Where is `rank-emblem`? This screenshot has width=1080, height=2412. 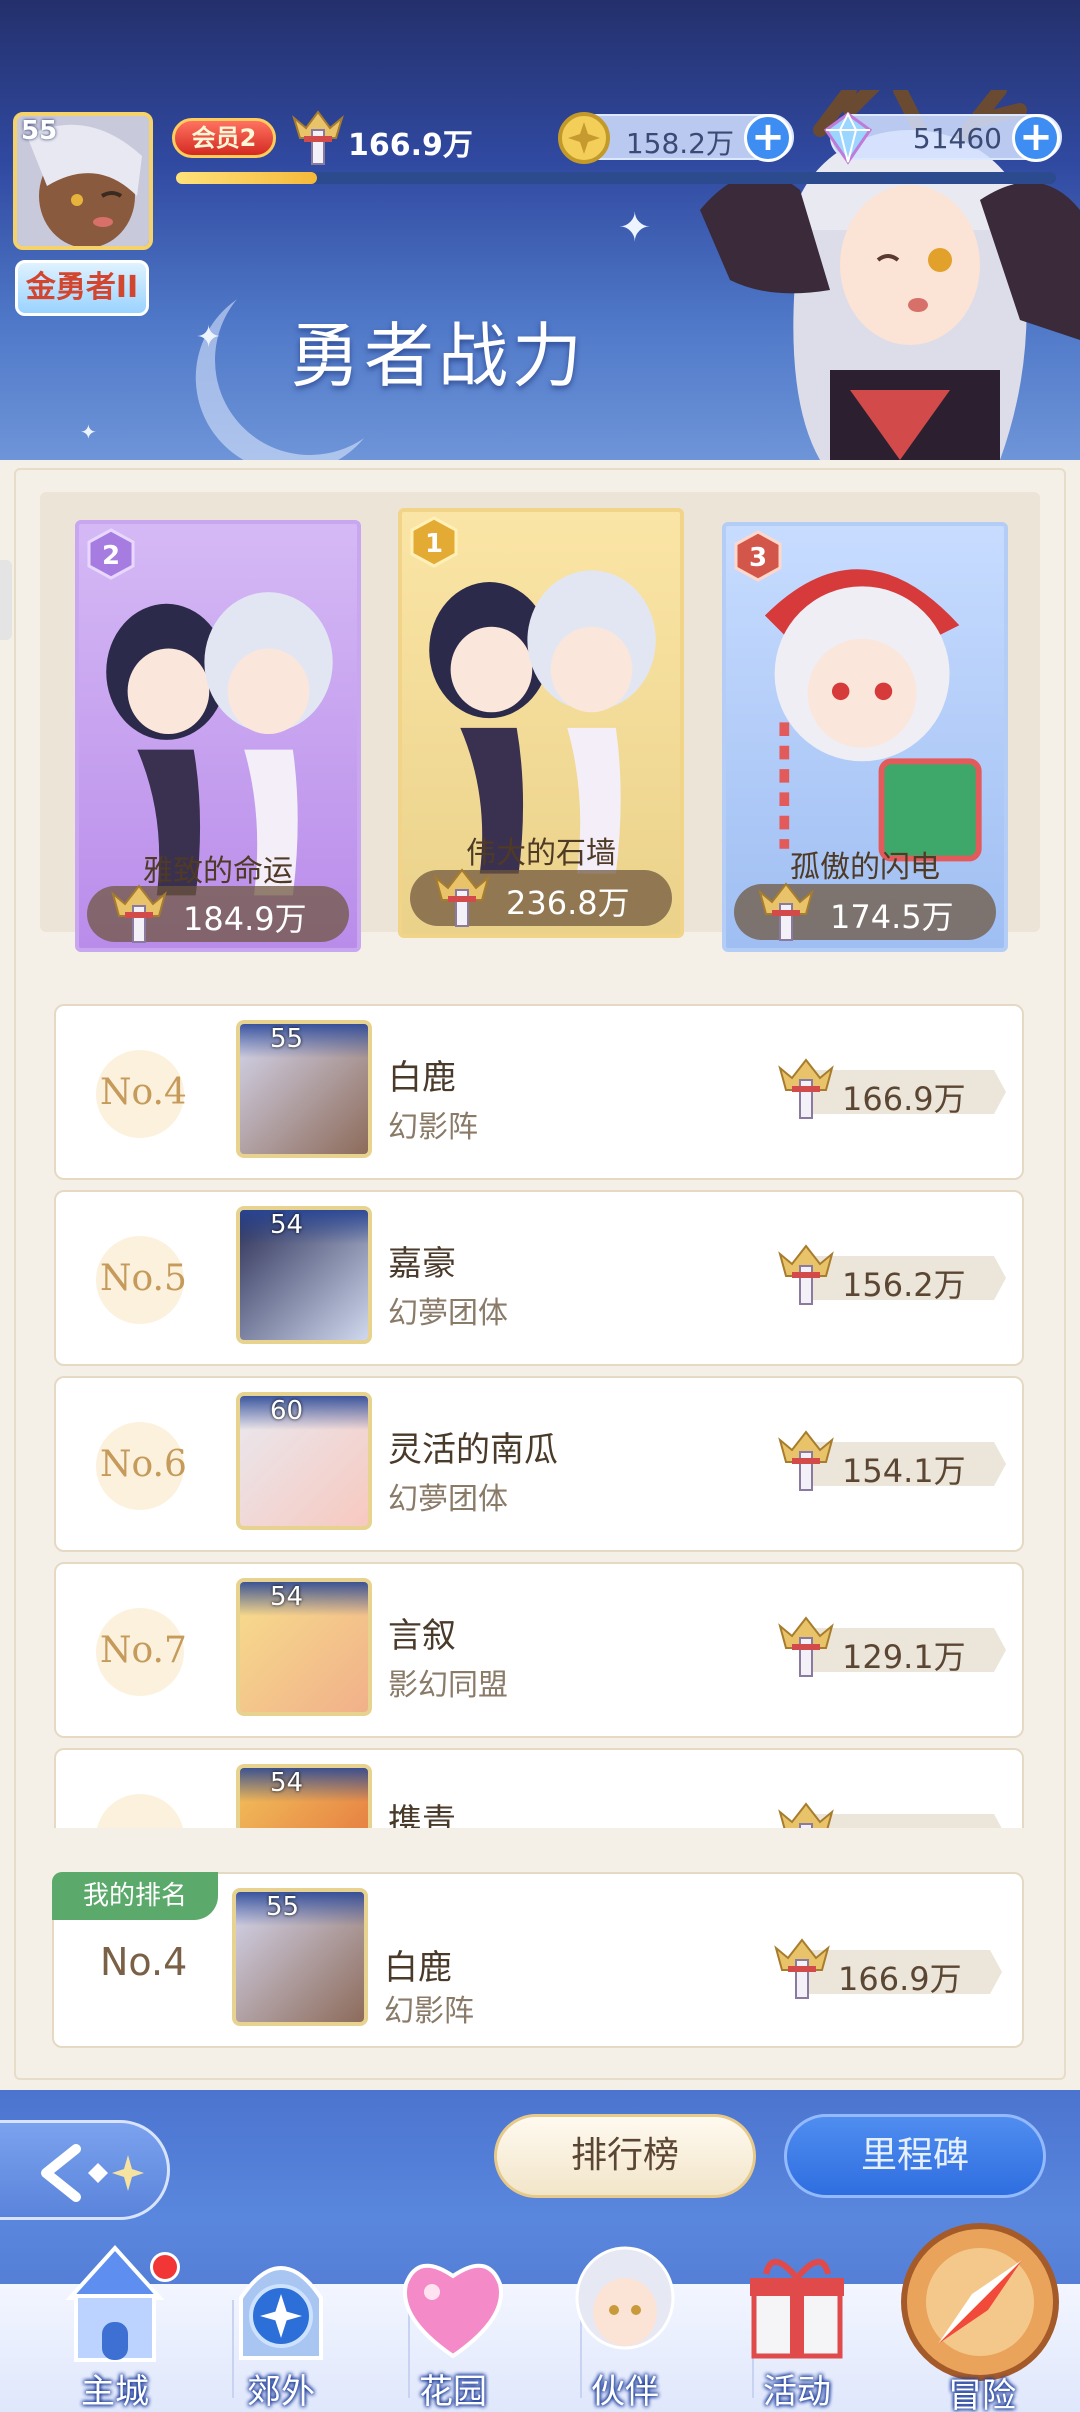
rank-emblem is located at coordinates (140, 1811).